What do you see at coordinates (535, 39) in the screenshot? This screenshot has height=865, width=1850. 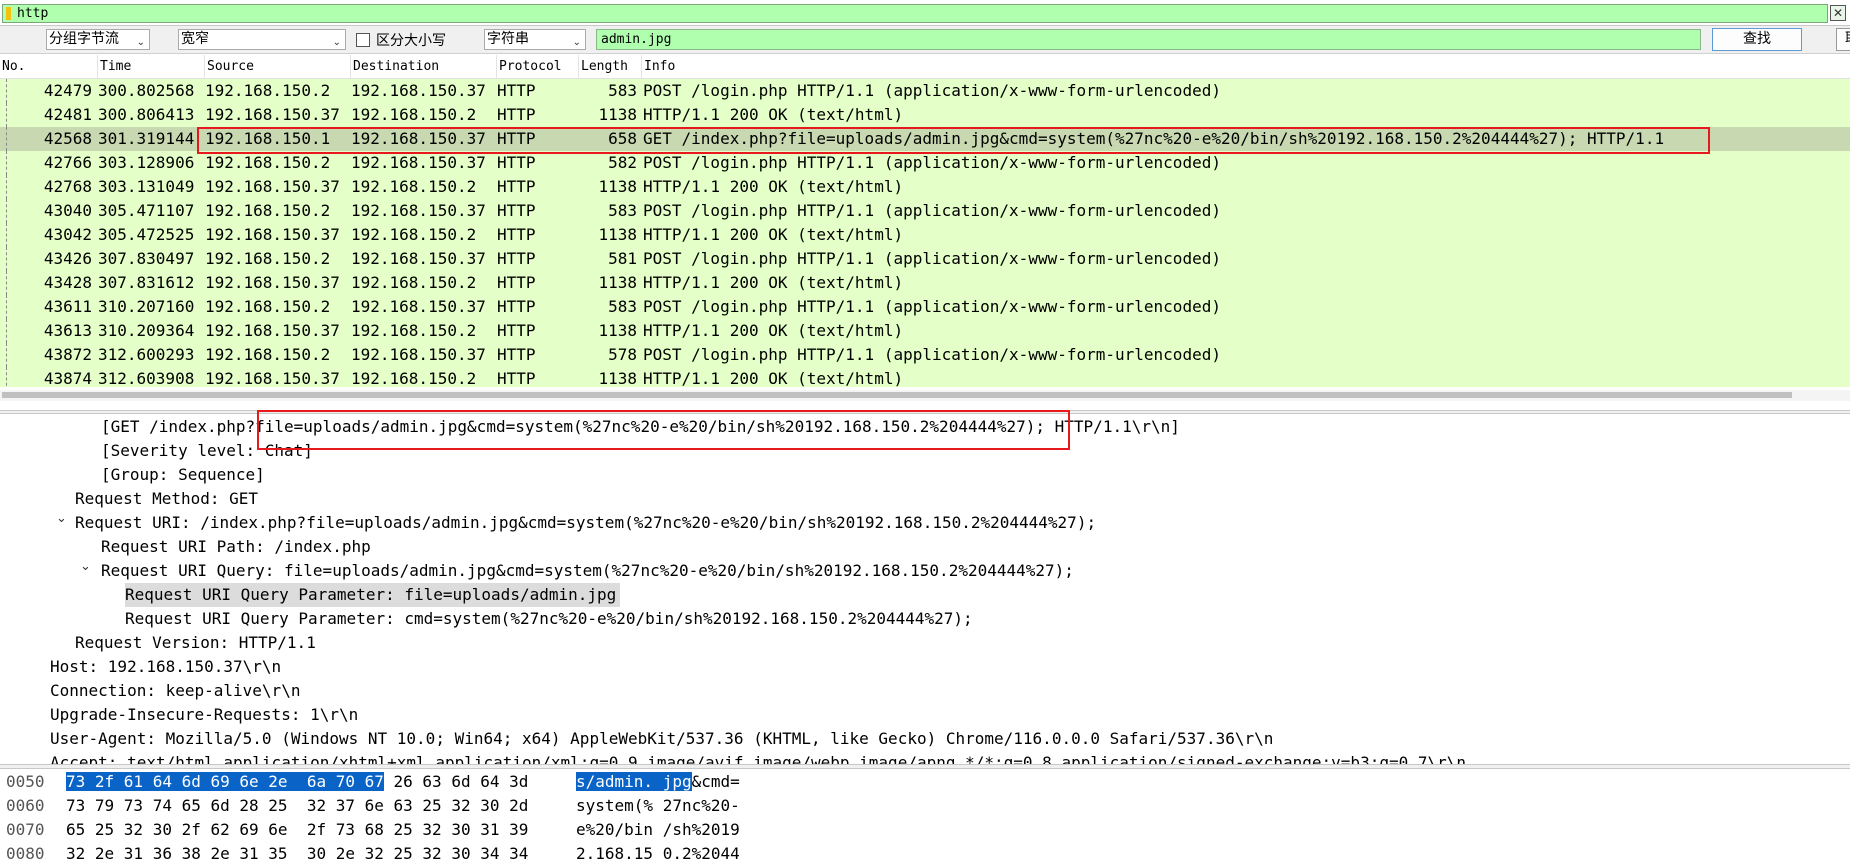 I see `search-type-select: 字符串 ⌄` at bounding box center [535, 39].